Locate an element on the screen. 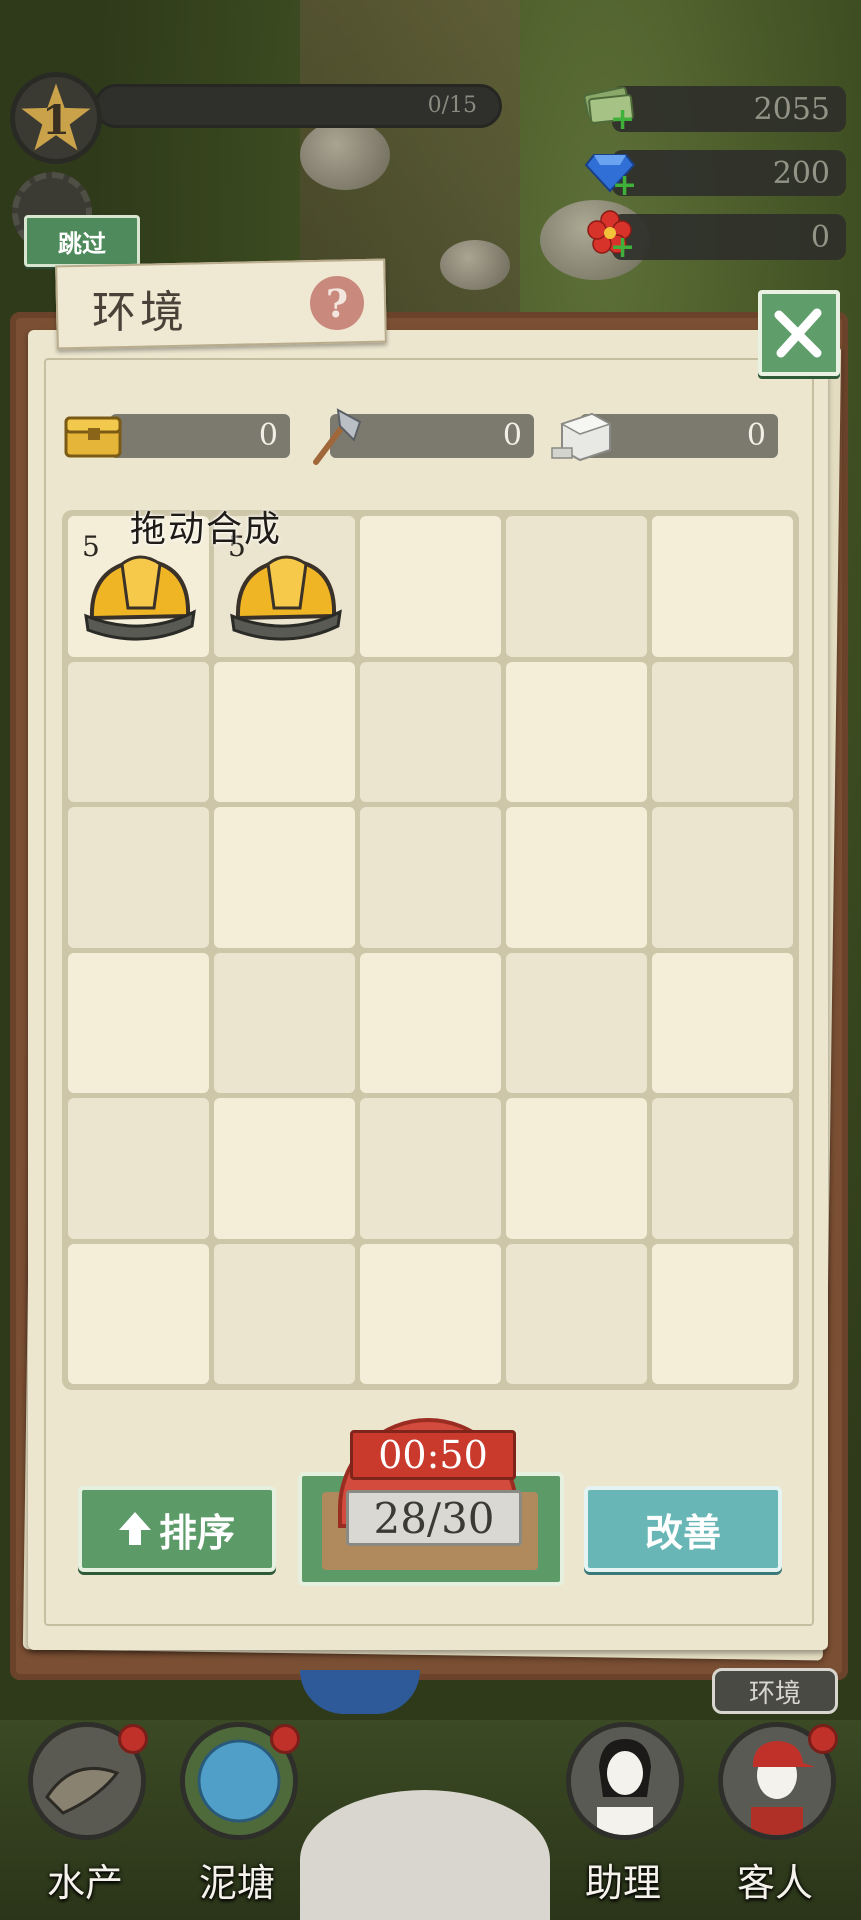  gem-value: 200 is located at coordinates (801, 173).